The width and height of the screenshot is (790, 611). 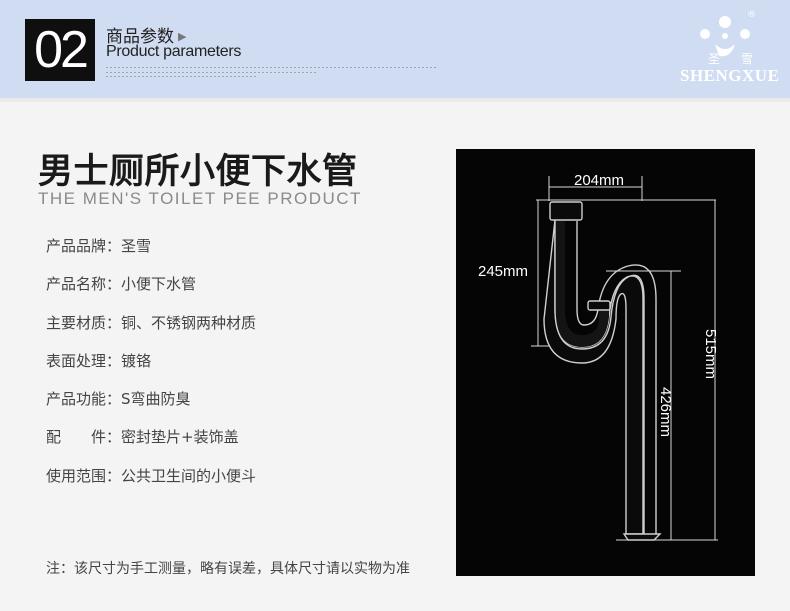 What do you see at coordinates (566, 211) in the screenshot?
I see `pipe-cap` at bounding box center [566, 211].